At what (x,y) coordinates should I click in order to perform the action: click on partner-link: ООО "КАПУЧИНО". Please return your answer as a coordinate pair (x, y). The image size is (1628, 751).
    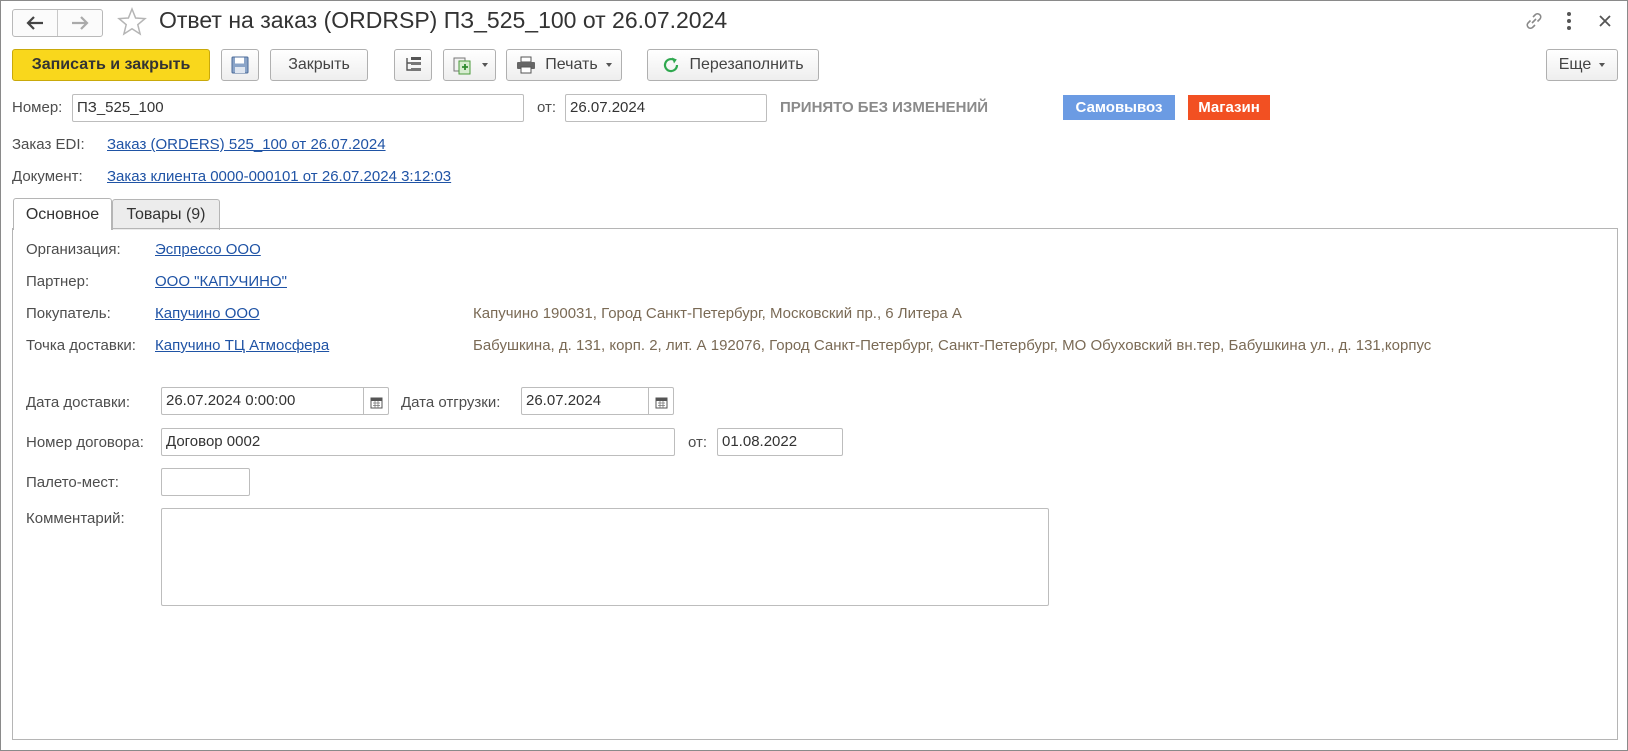
    Looking at the image, I should click on (221, 281).